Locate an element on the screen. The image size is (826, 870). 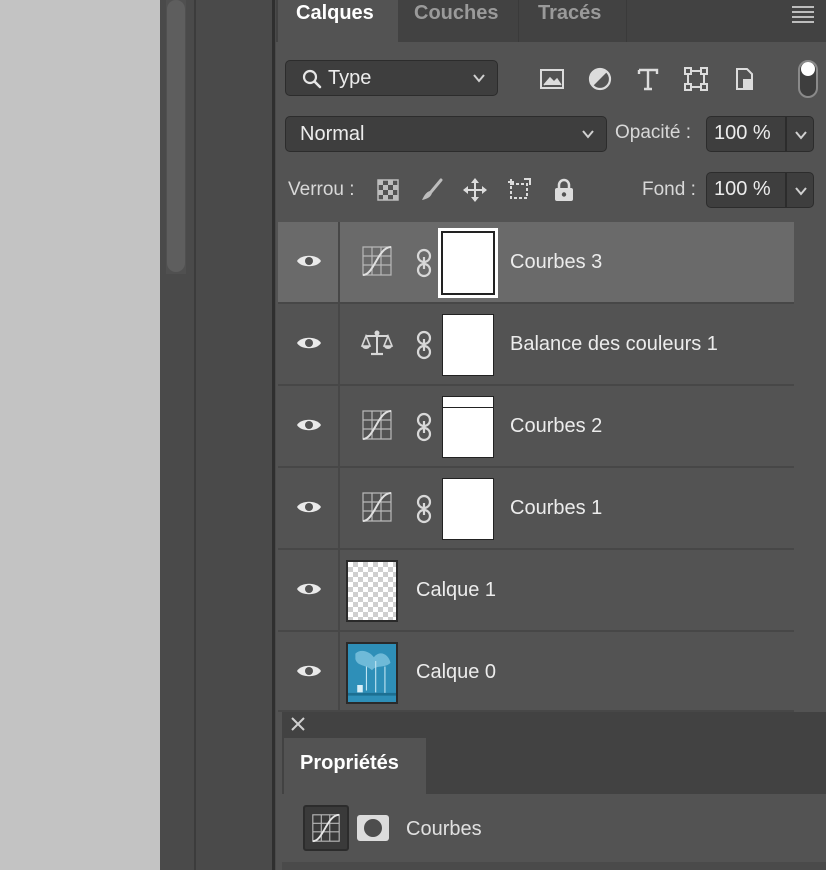
adjustment-name: Courbes is located at coordinates (444, 829).